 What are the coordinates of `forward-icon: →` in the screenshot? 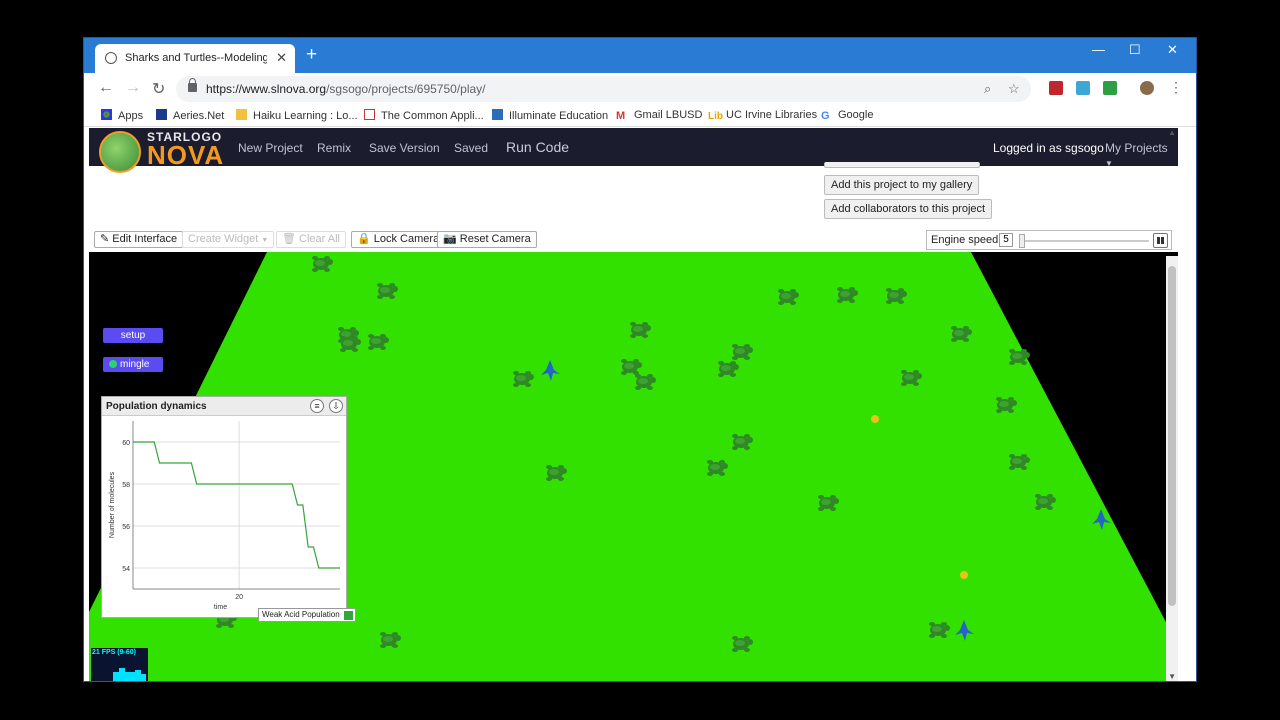 It's located at (133, 88).